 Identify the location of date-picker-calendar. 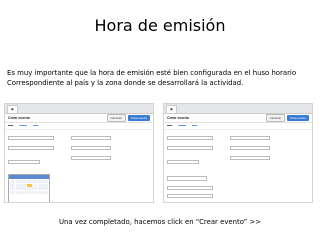
(29, 188).